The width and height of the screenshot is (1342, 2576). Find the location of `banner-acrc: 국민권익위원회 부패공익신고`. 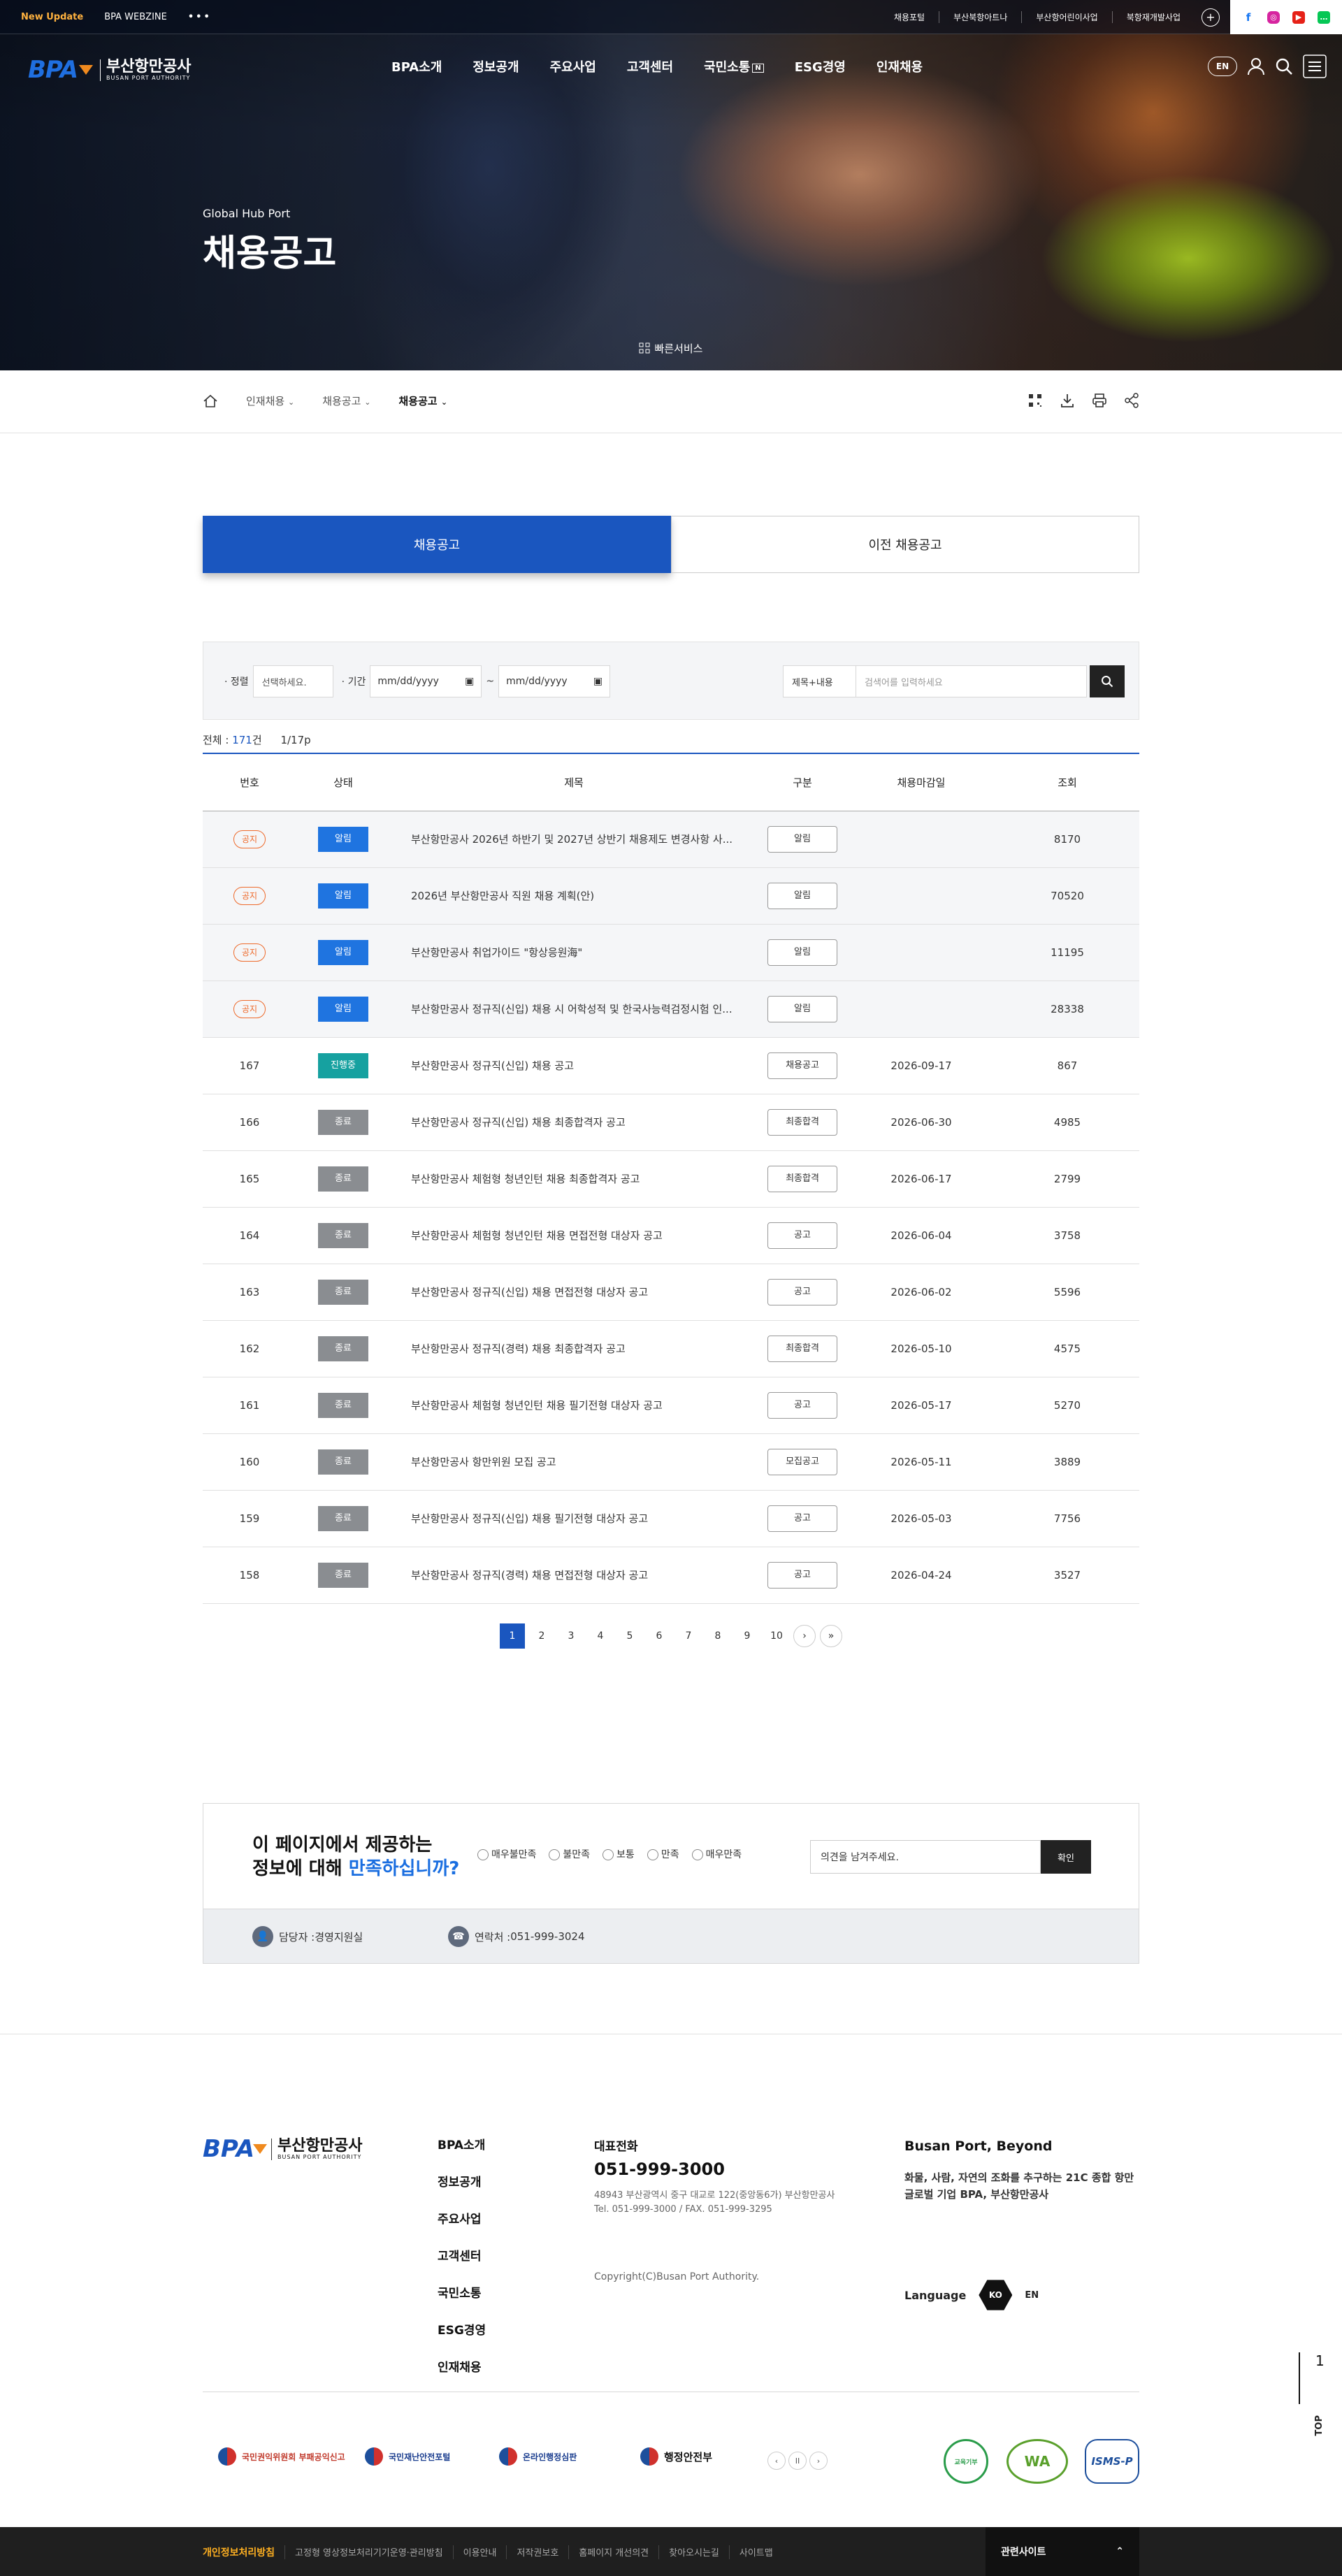

banner-acrc: 국민권익위원회 부패공익신고 is located at coordinates (281, 2456).